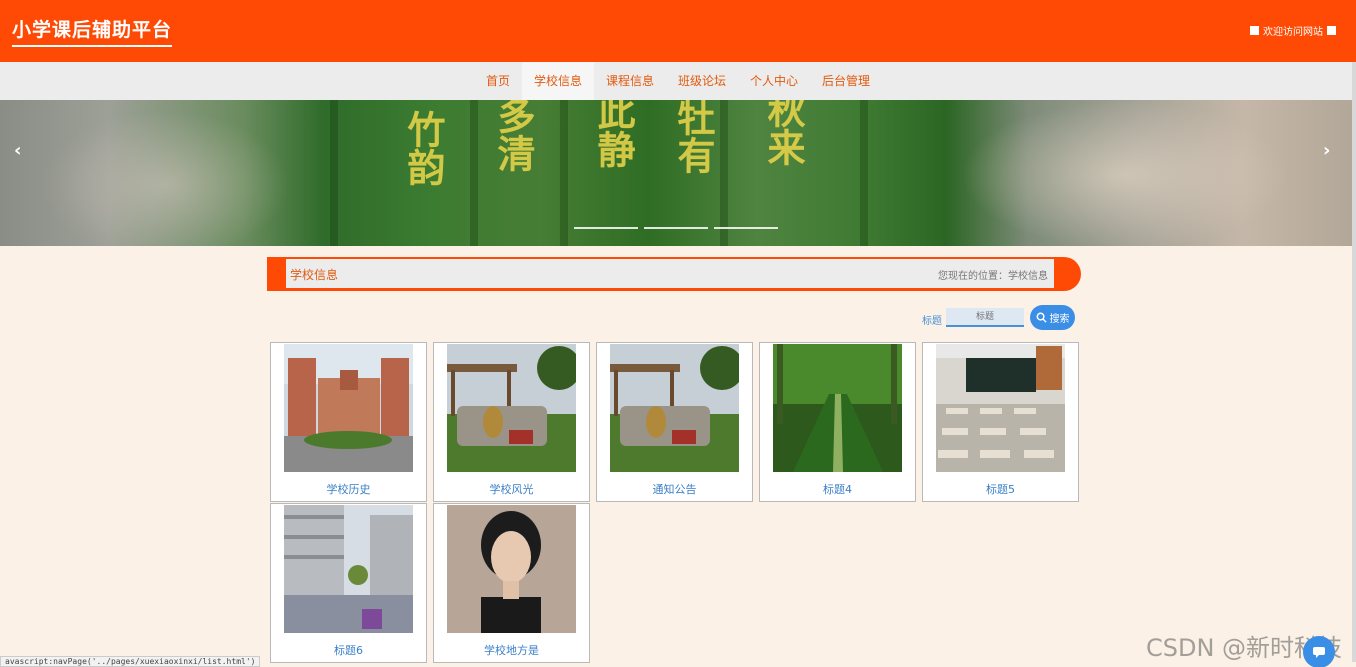 The image size is (1356, 667). What do you see at coordinates (837, 489) in the screenshot?
I see `card-title: 标题4` at bounding box center [837, 489].